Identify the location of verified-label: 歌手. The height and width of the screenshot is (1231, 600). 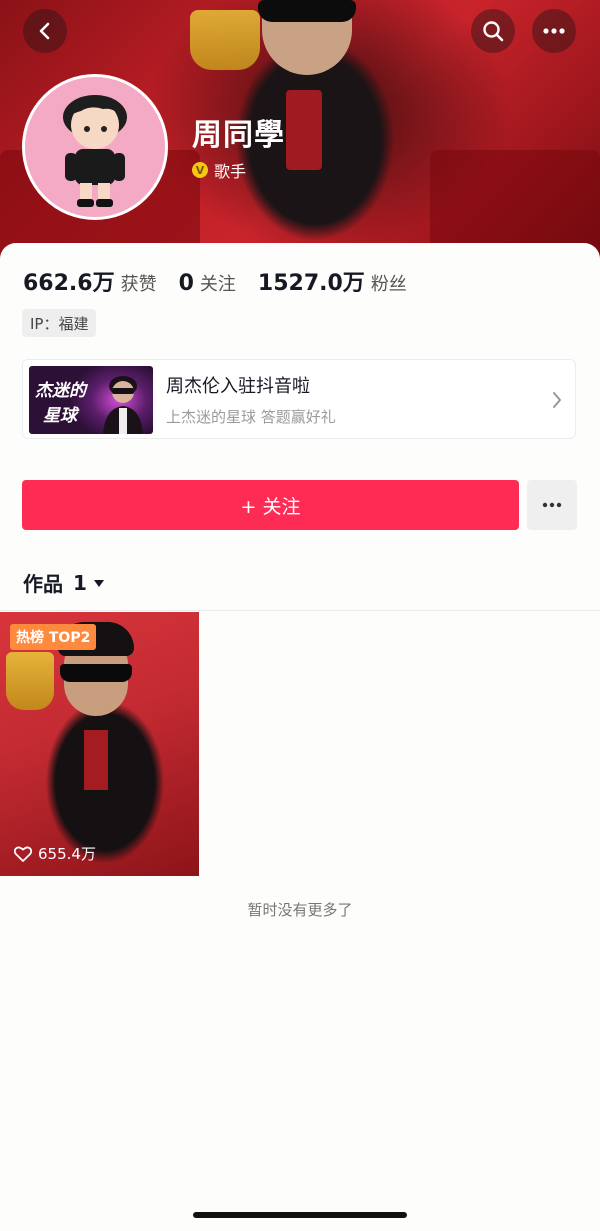
(230, 171).